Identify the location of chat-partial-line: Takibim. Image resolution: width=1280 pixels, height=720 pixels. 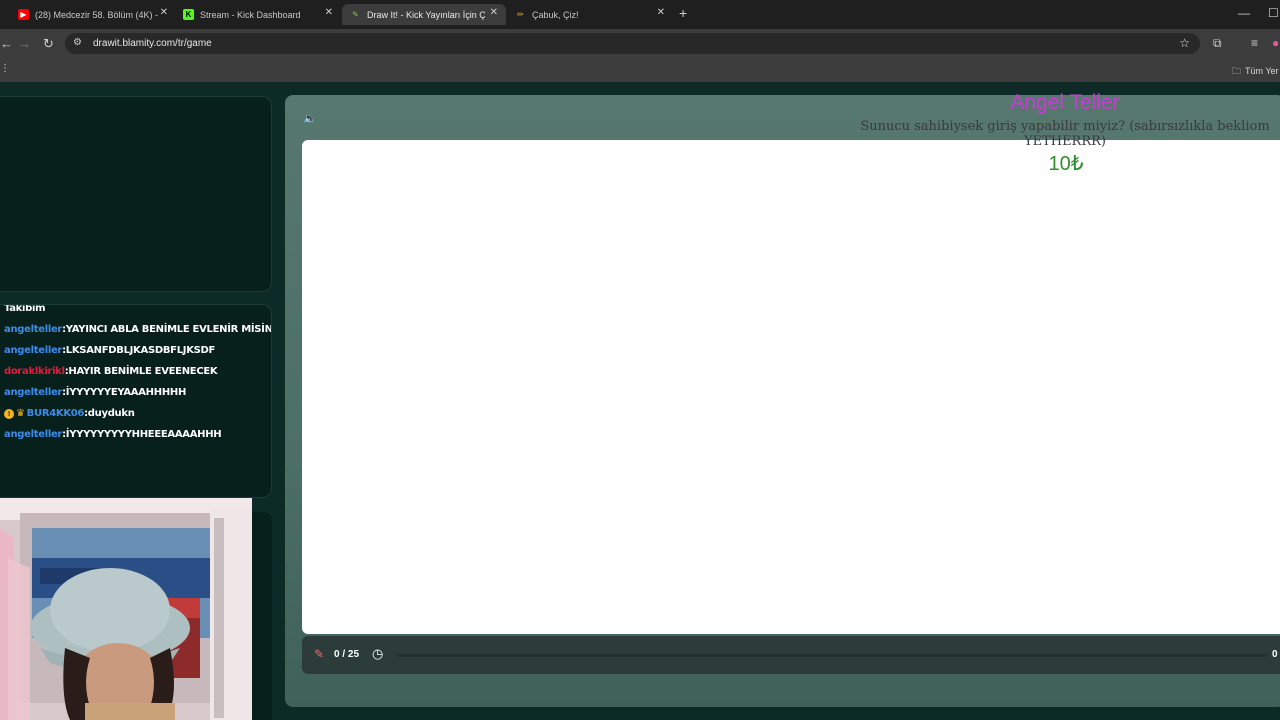
(25, 309).